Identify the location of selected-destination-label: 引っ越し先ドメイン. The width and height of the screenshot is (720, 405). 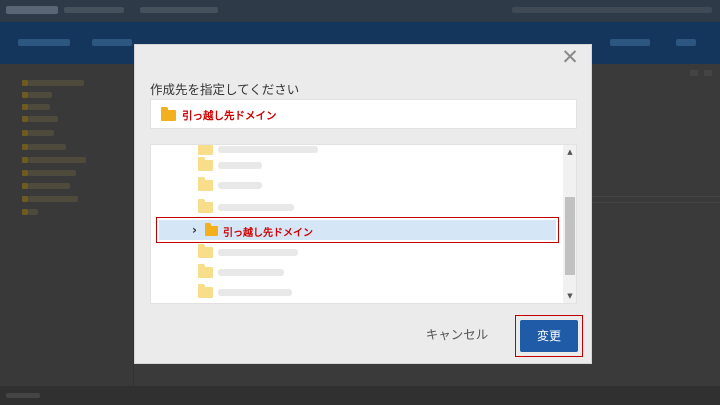
(229, 116).